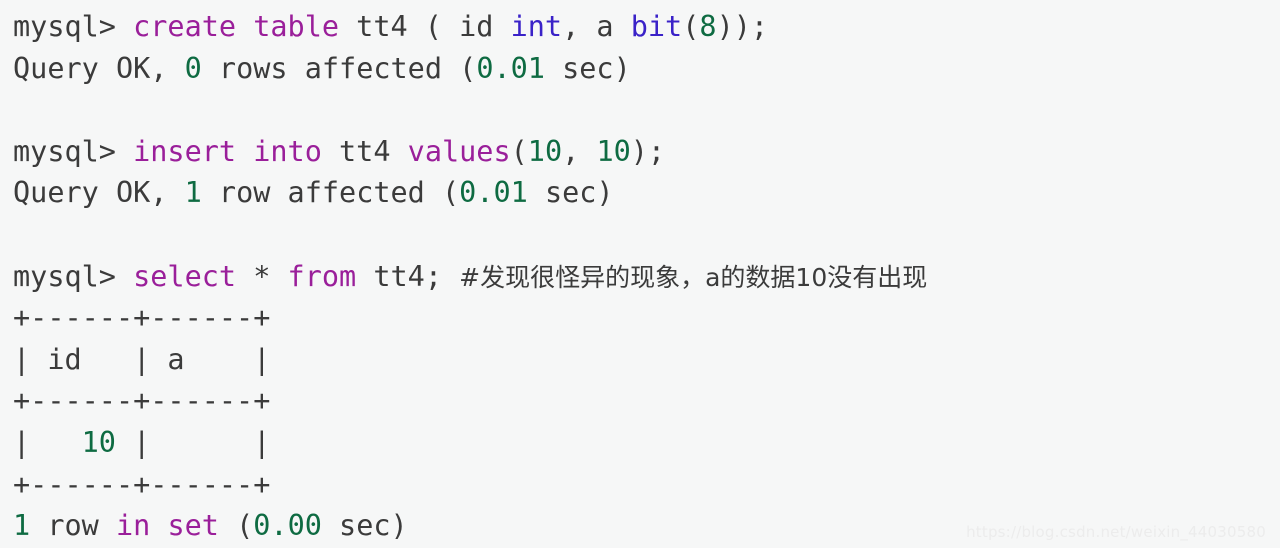  Describe the element at coordinates (142, 359) in the screenshot. I see `token-plain: | id | a |` at that location.